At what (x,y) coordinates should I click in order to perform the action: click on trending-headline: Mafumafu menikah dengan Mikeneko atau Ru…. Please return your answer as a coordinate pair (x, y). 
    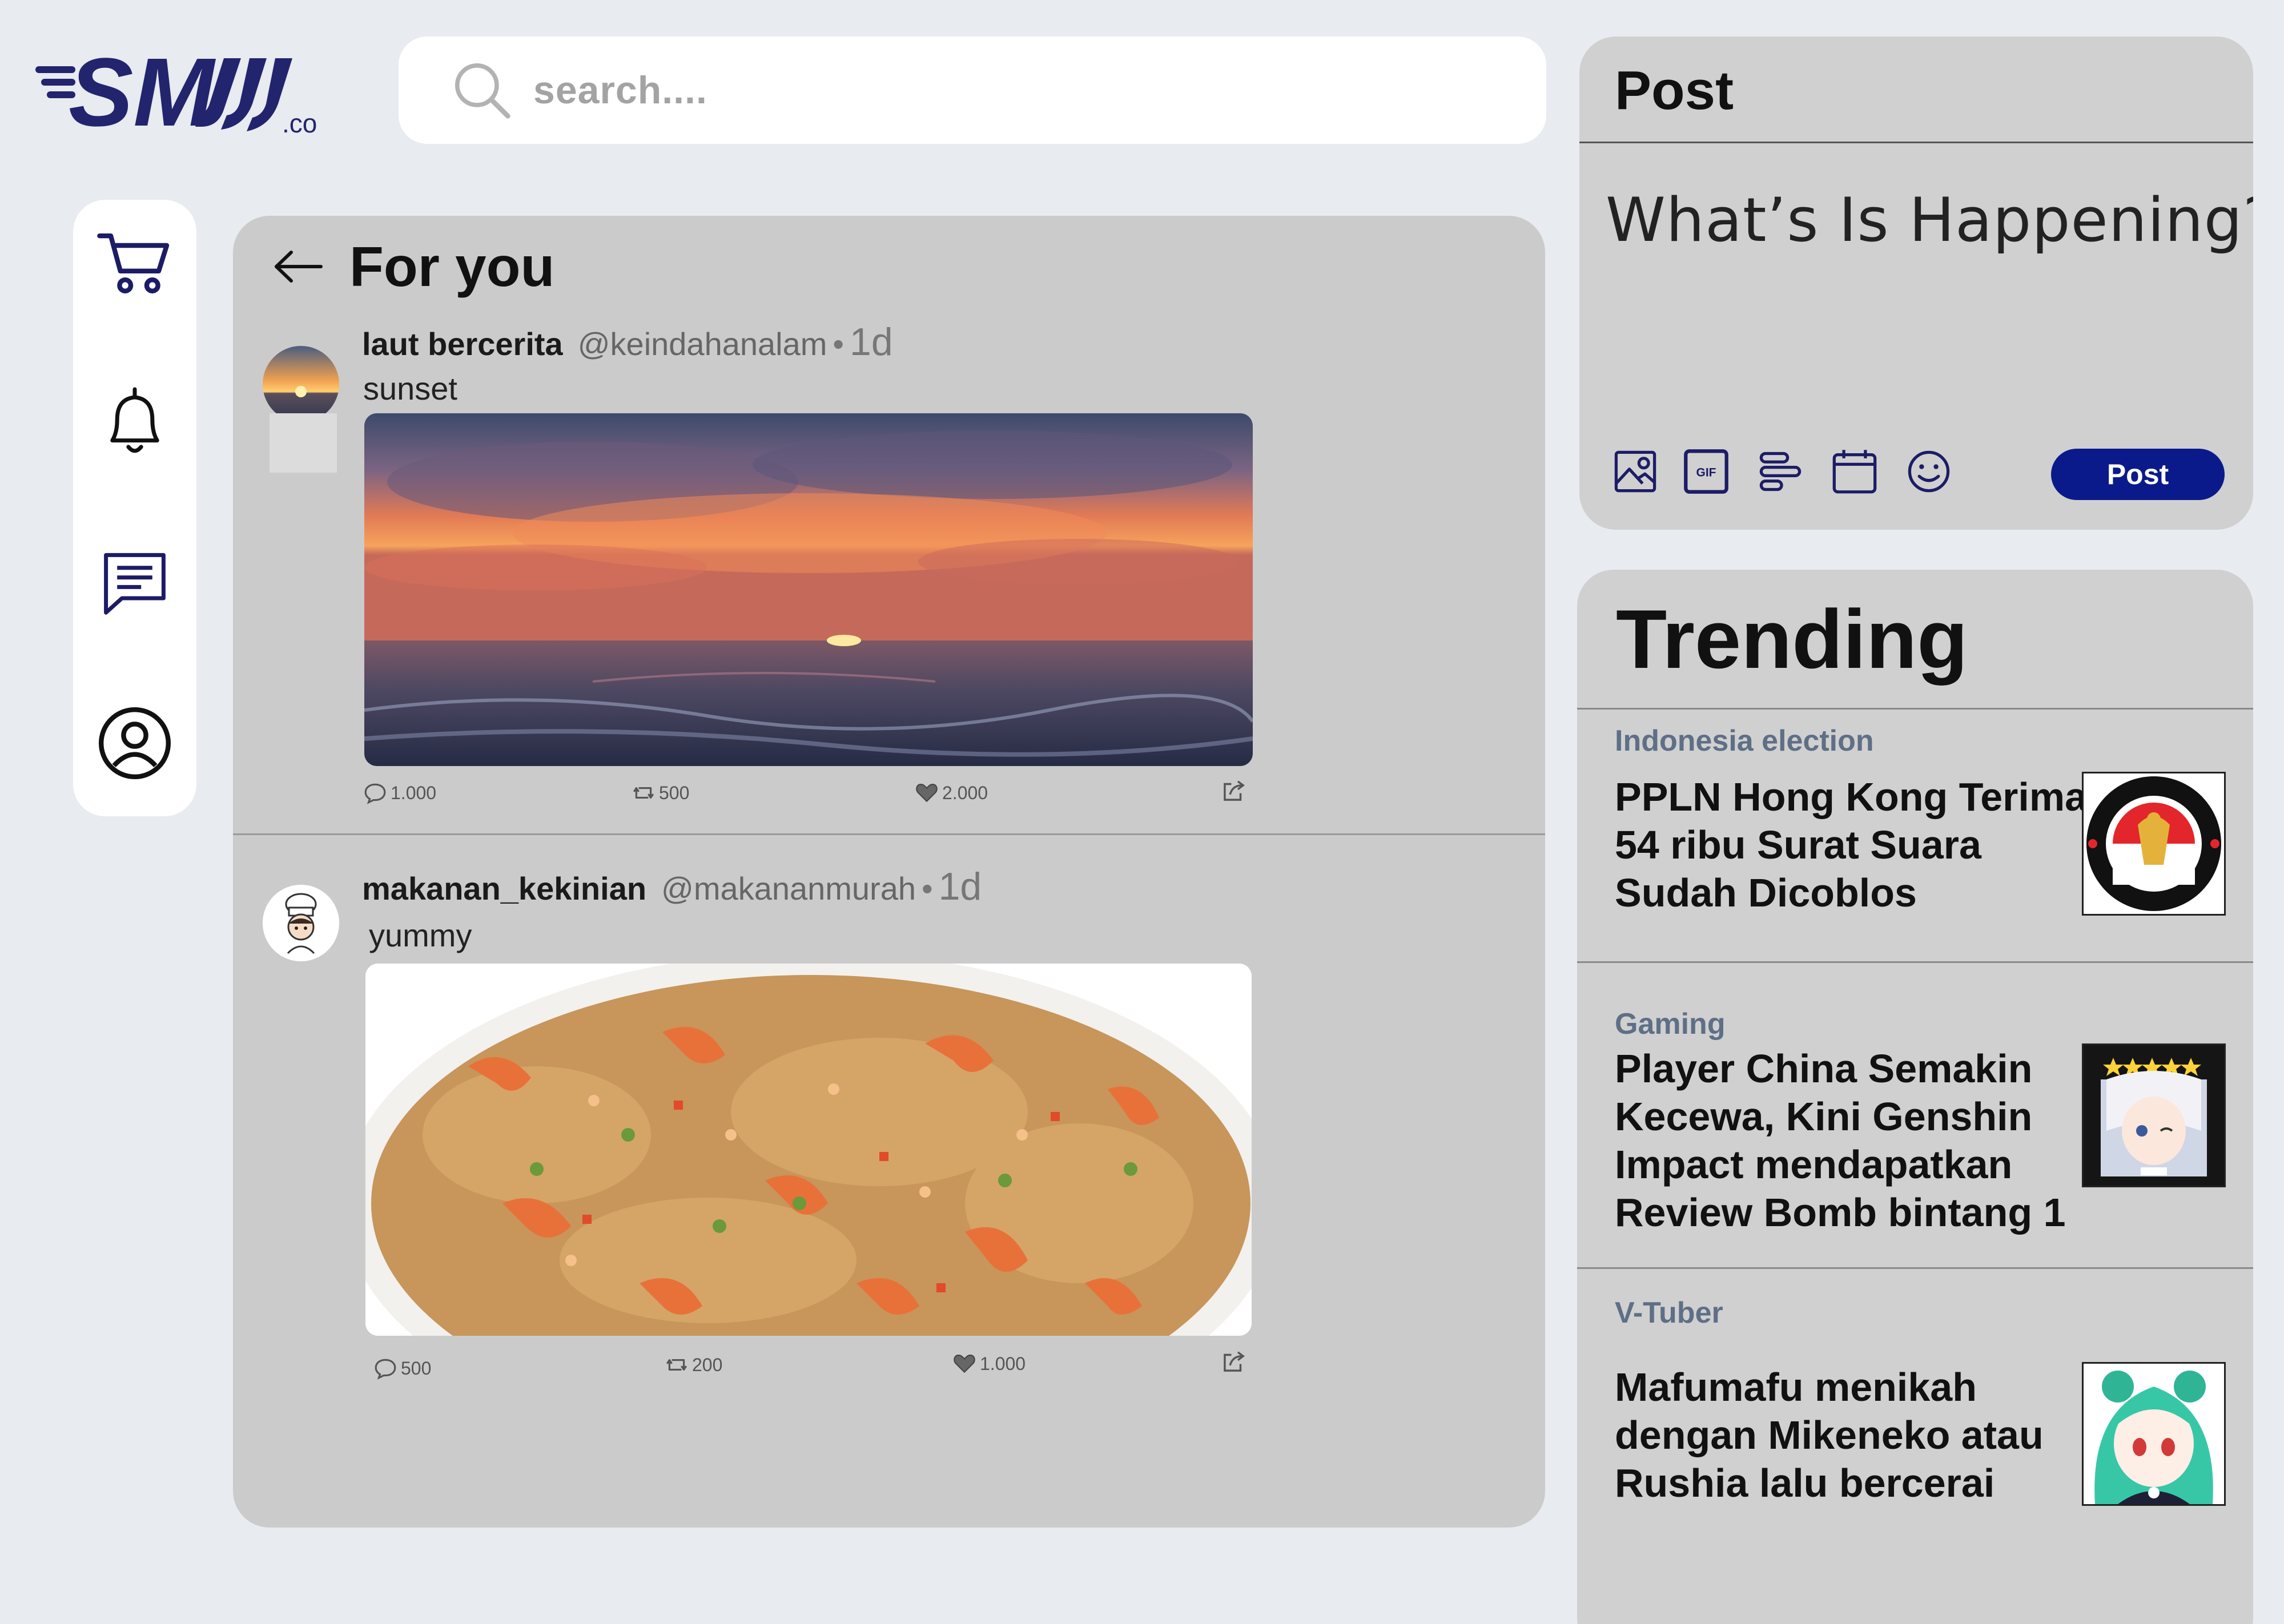
    Looking at the image, I should click on (1852, 1435).